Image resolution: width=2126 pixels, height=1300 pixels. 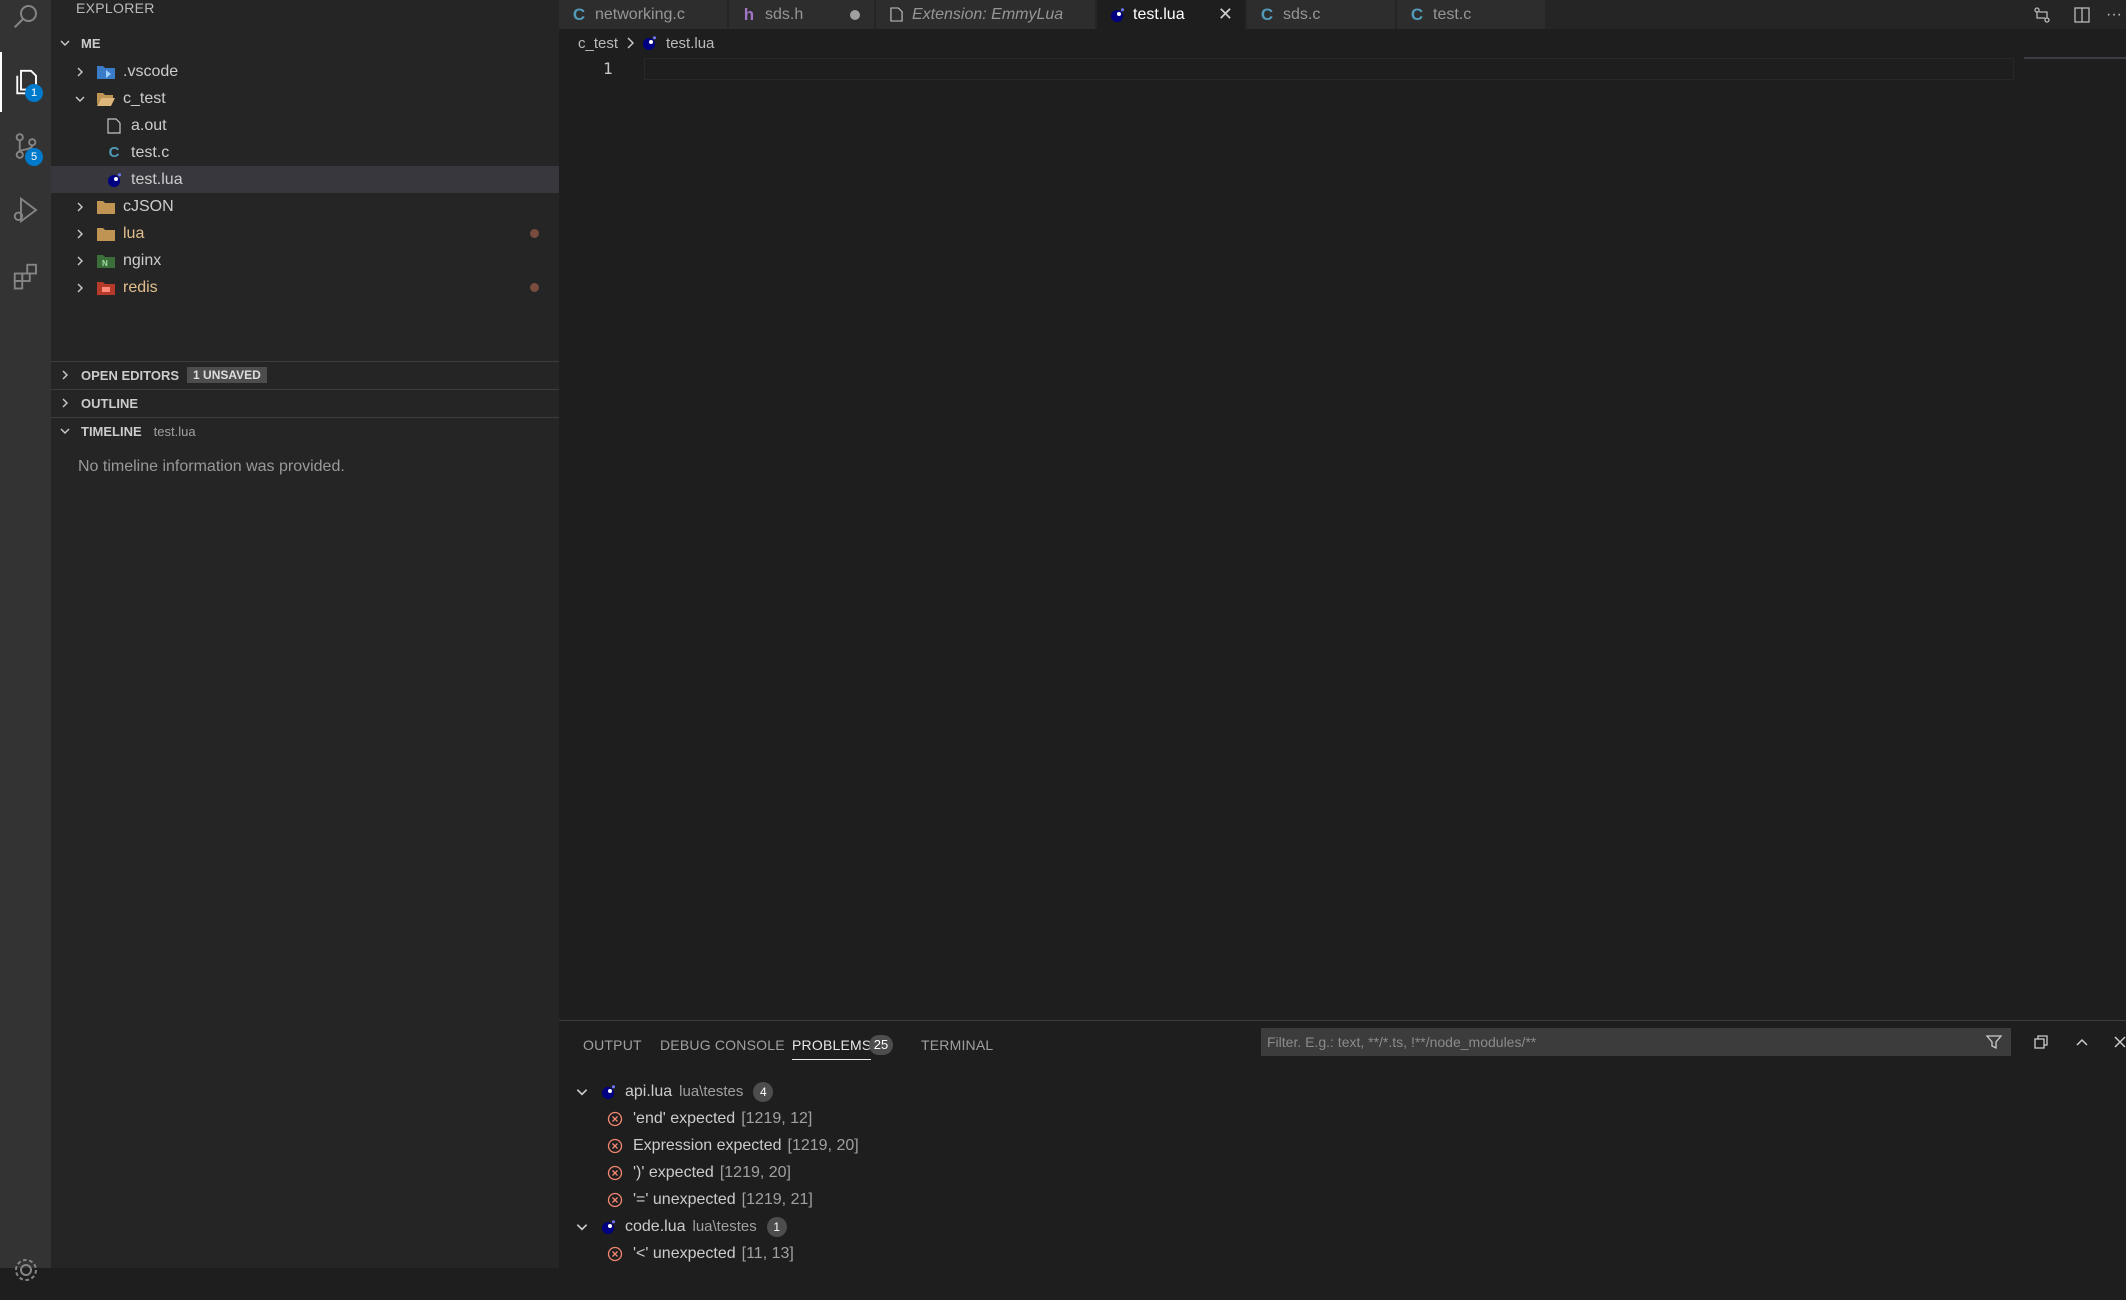 What do you see at coordinates (2117, 1042) in the screenshot?
I see `close-panel-icon` at bounding box center [2117, 1042].